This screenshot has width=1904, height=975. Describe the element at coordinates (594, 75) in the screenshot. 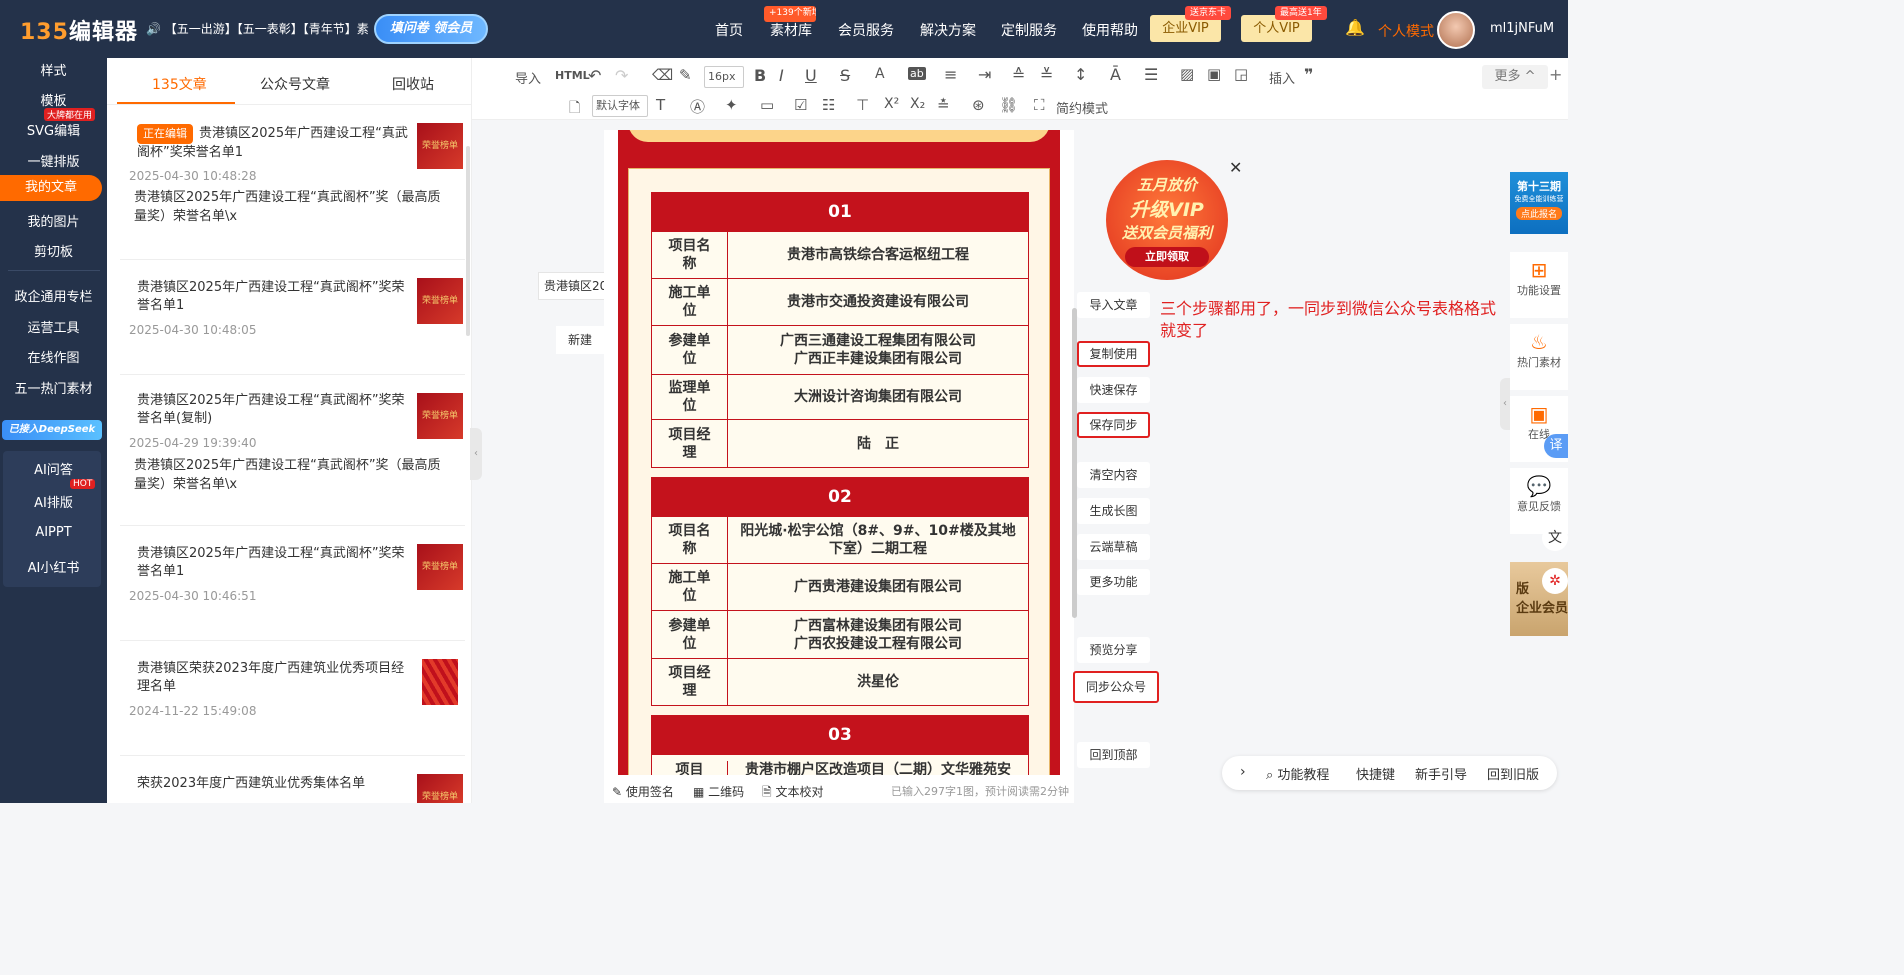

I see `undo-icon: ↶` at that location.